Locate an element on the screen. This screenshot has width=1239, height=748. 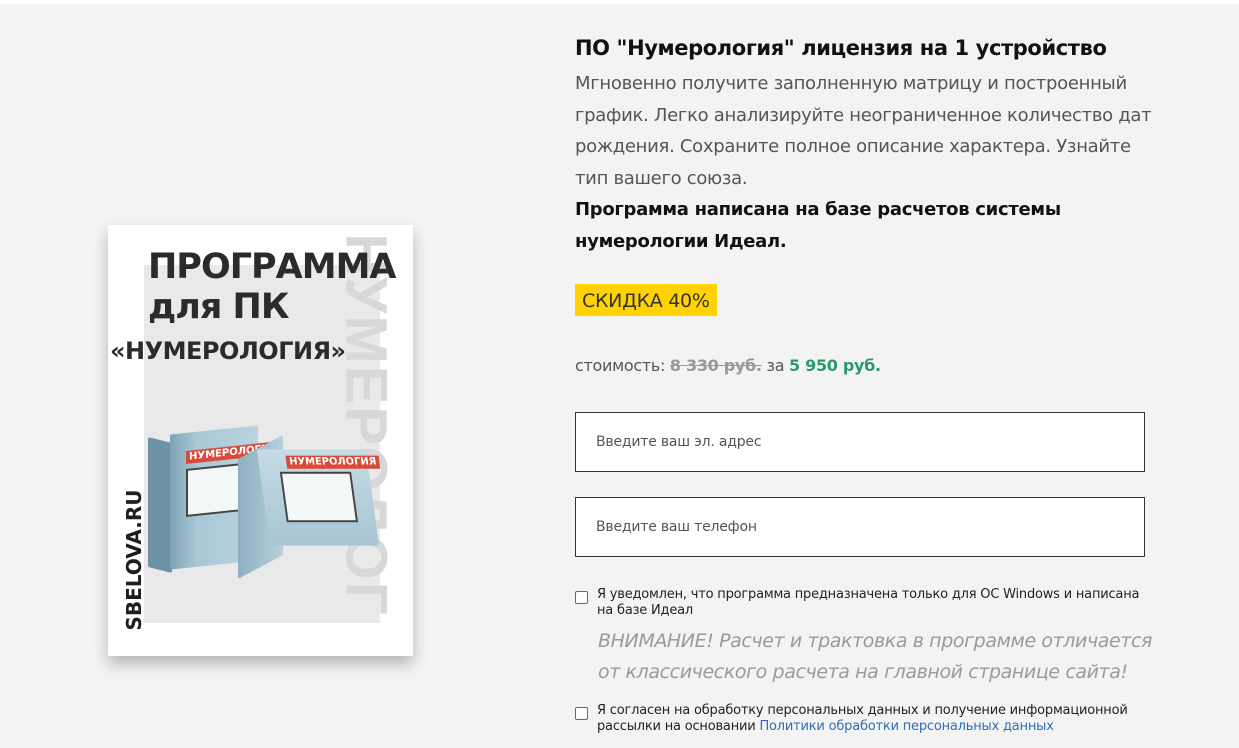
phone-field: Введите ваш телефон is located at coordinates (860, 527).